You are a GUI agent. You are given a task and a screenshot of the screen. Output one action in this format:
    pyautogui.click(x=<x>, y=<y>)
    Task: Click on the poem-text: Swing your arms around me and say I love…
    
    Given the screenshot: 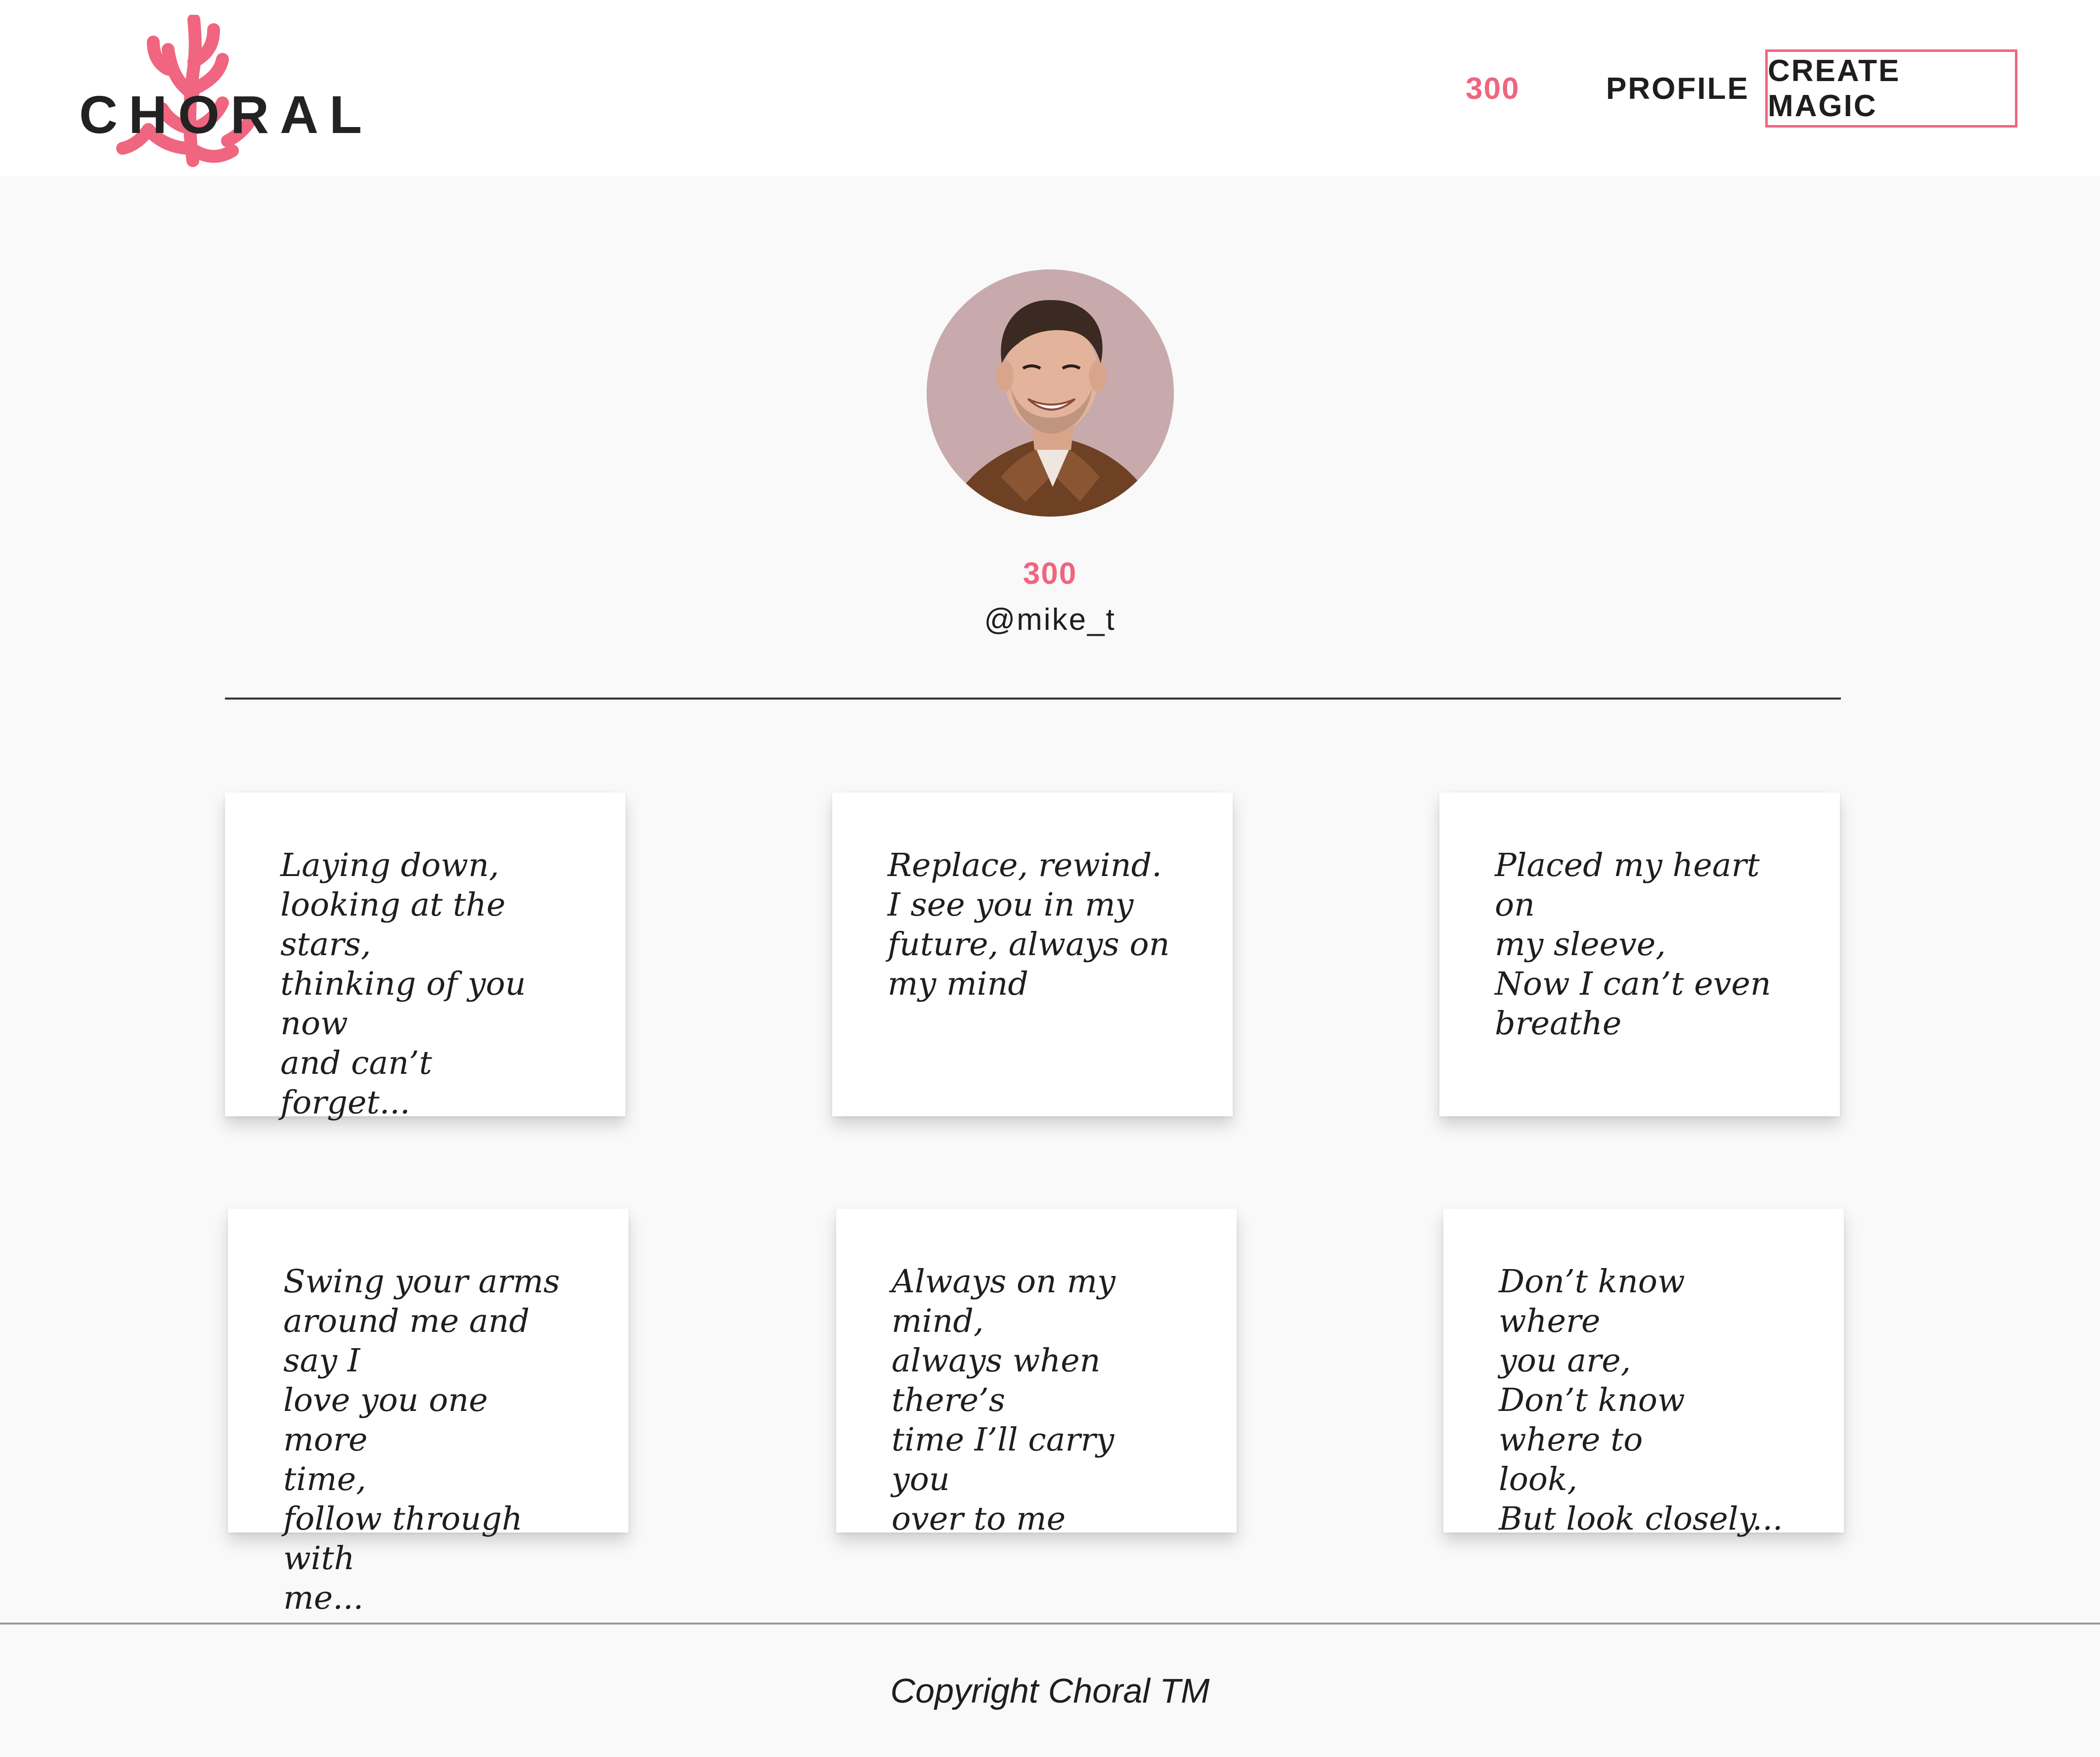 What is the action you would take?
    pyautogui.click(x=421, y=1440)
    